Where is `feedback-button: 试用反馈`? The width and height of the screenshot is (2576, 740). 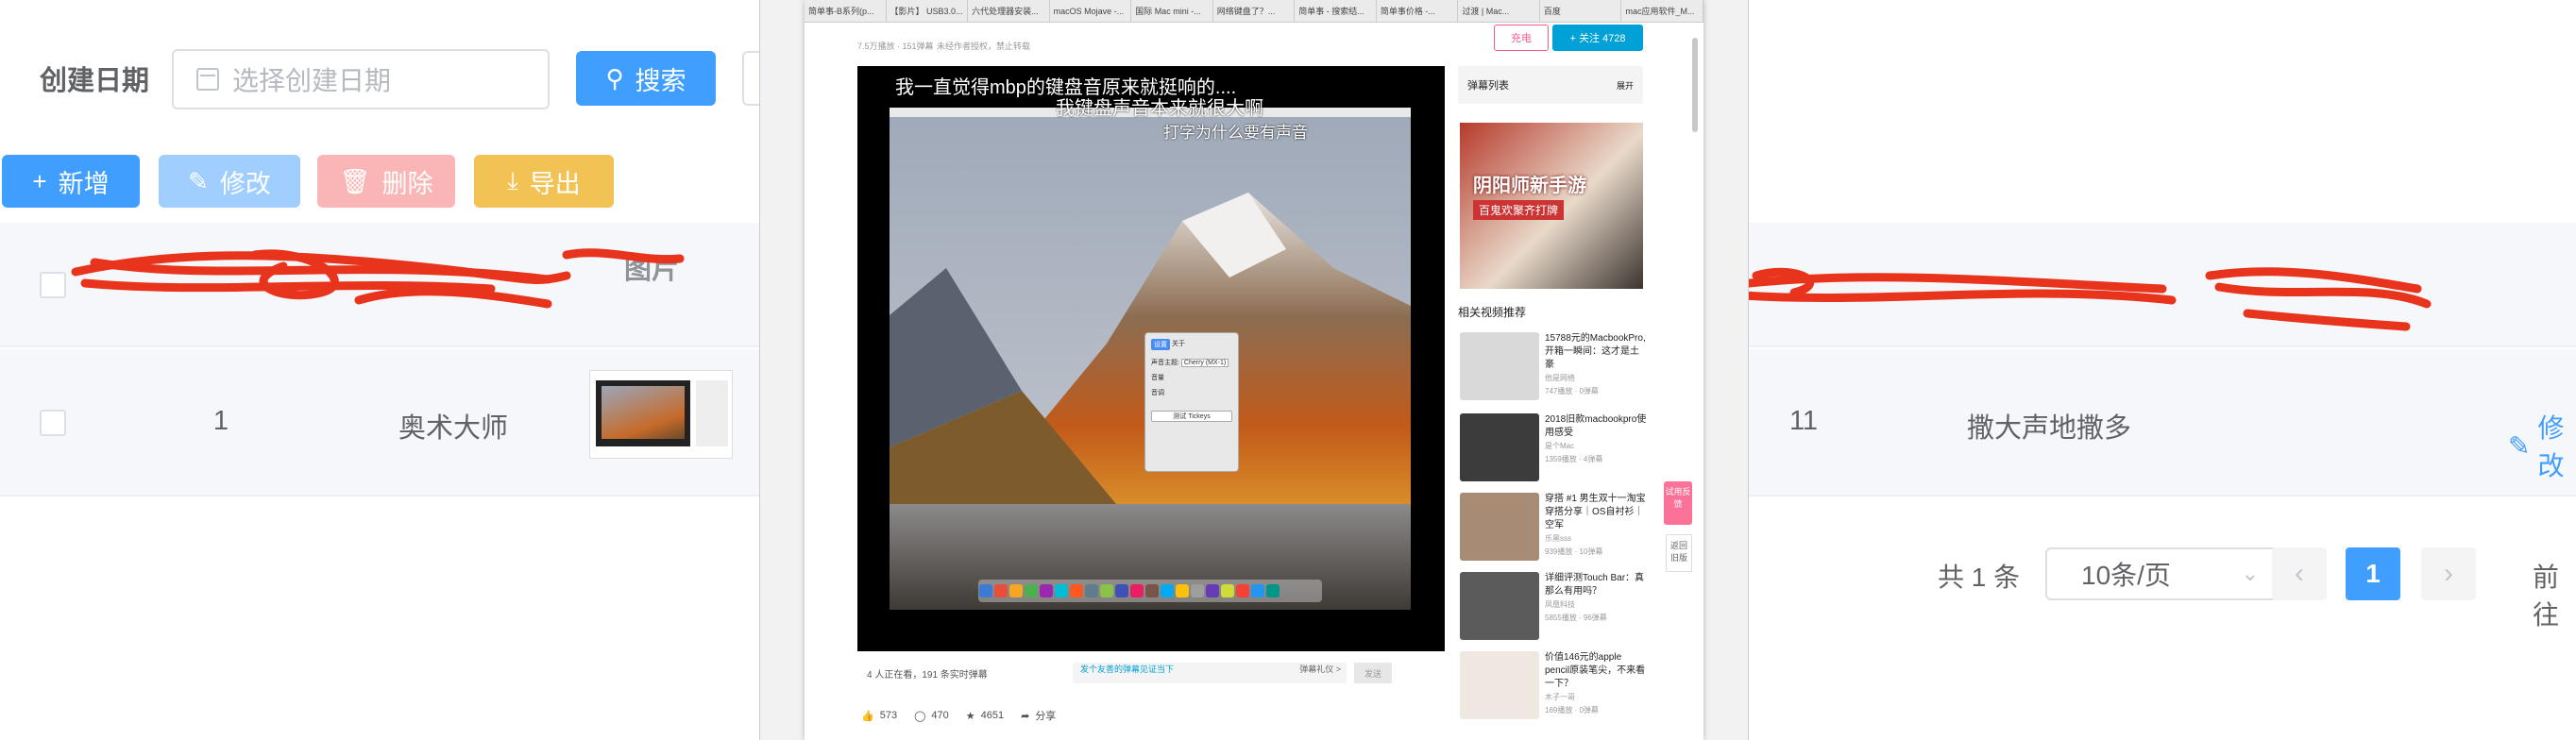 feedback-button: 试用反馈 is located at coordinates (1678, 503).